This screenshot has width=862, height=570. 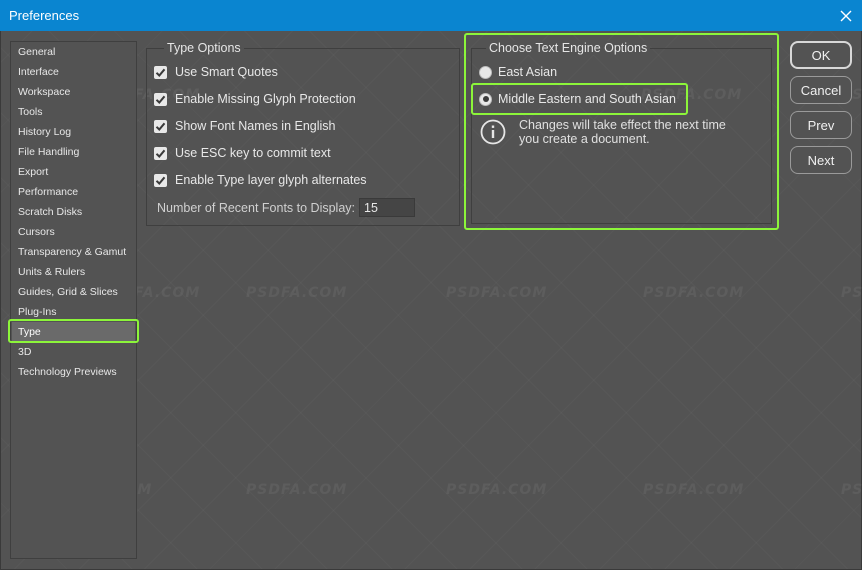 I want to click on sidebar-item-3d: 3D, so click(x=73, y=352).